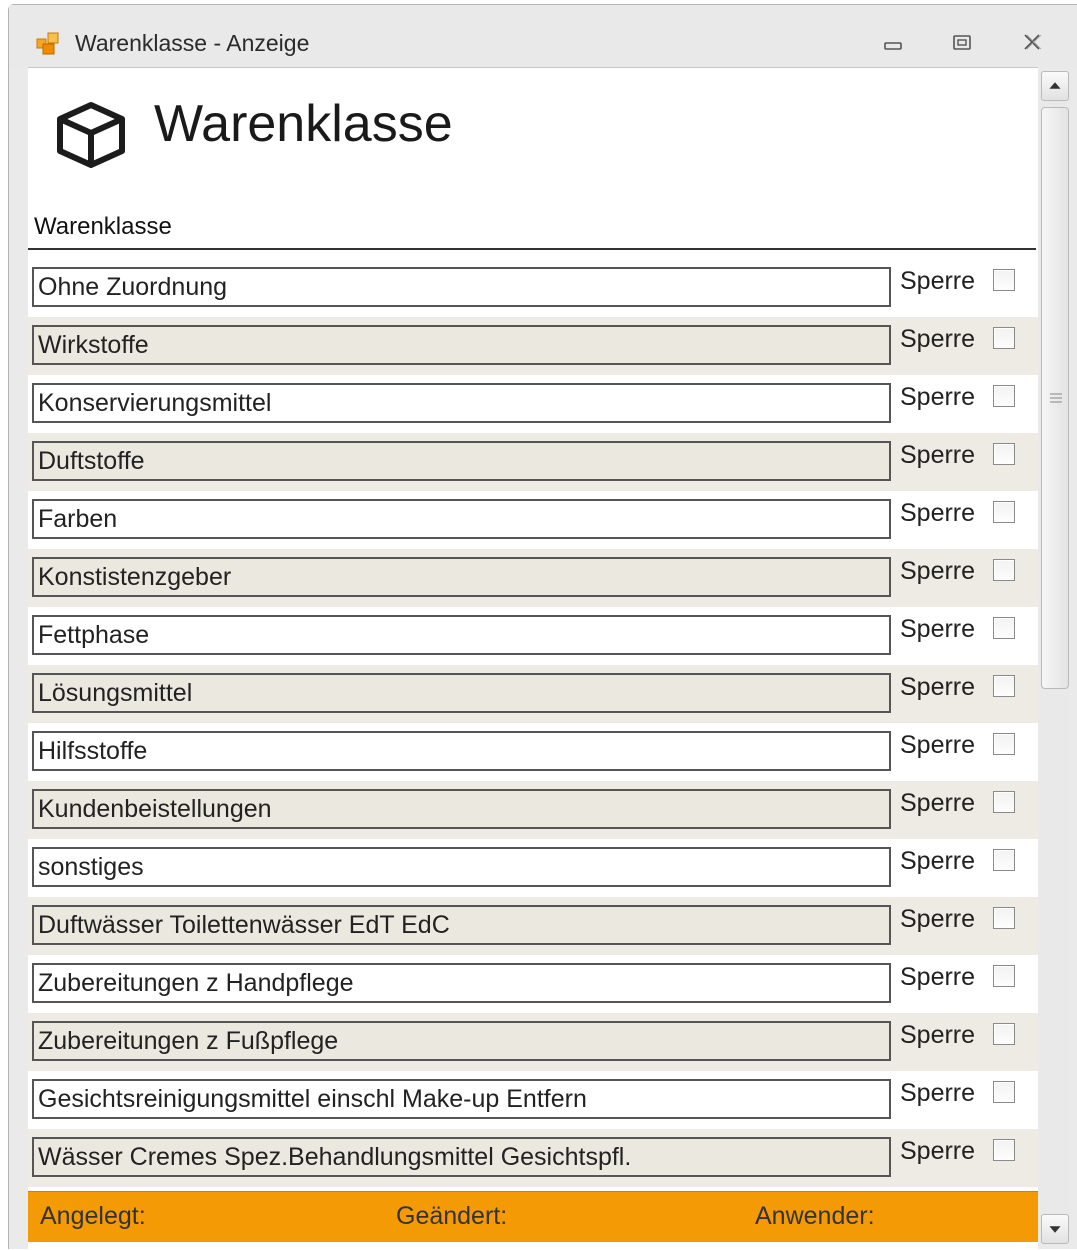 This screenshot has height=1250, width=1077. Describe the element at coordinates (461, 287) in the screenshot. I see `category-name-field: Ohne Zuordnung` at that location.